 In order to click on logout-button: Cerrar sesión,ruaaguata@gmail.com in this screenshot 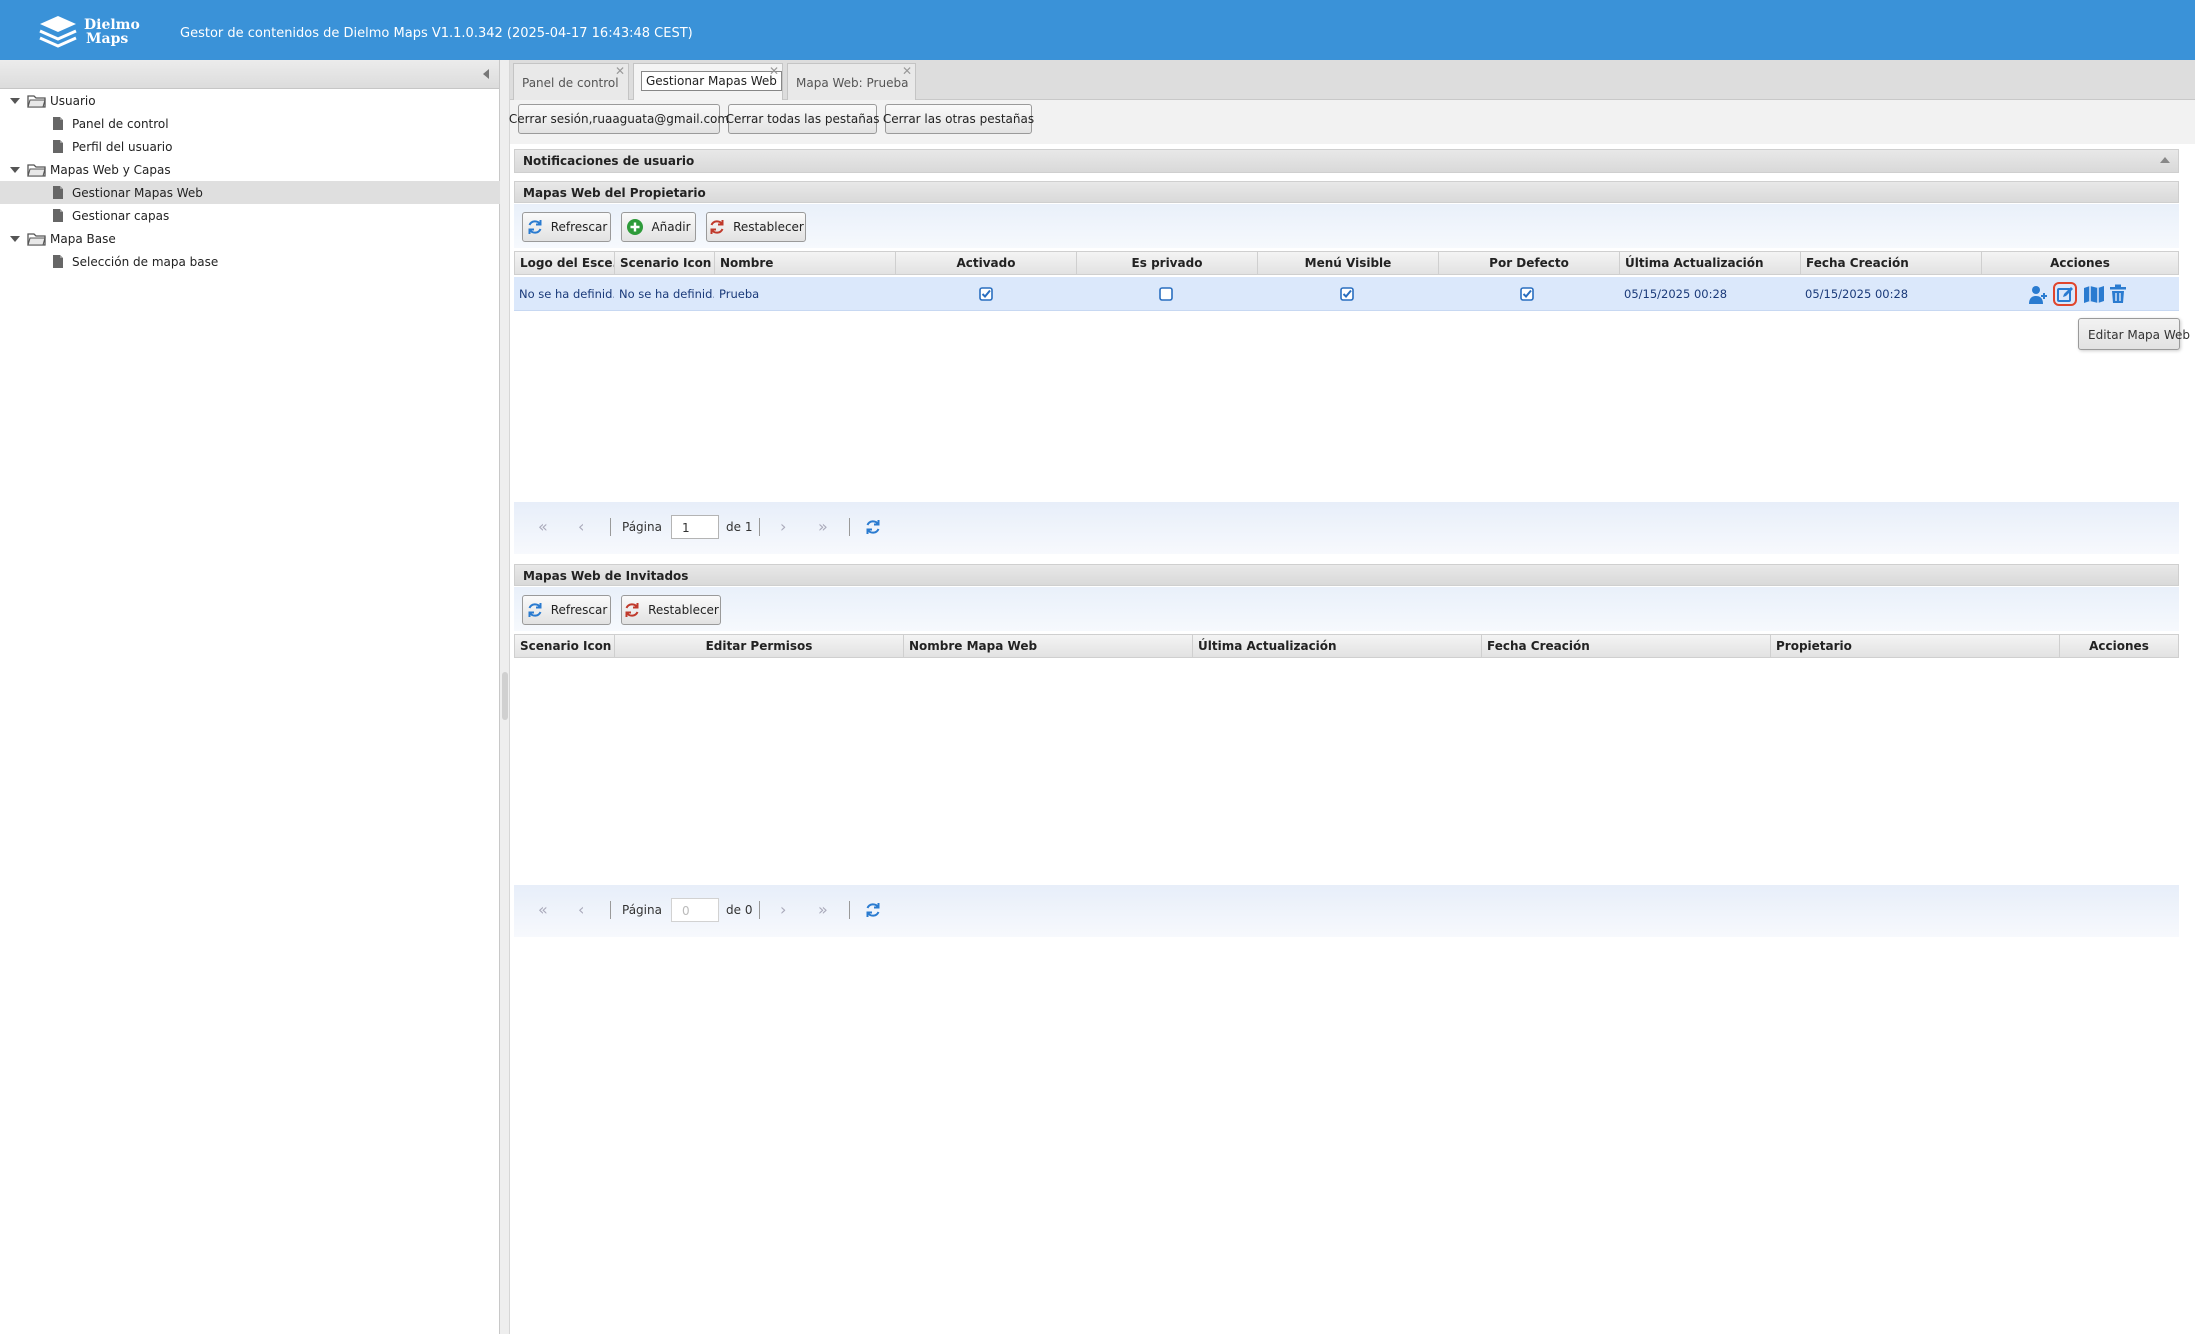, I will do `click(619, 119)`.